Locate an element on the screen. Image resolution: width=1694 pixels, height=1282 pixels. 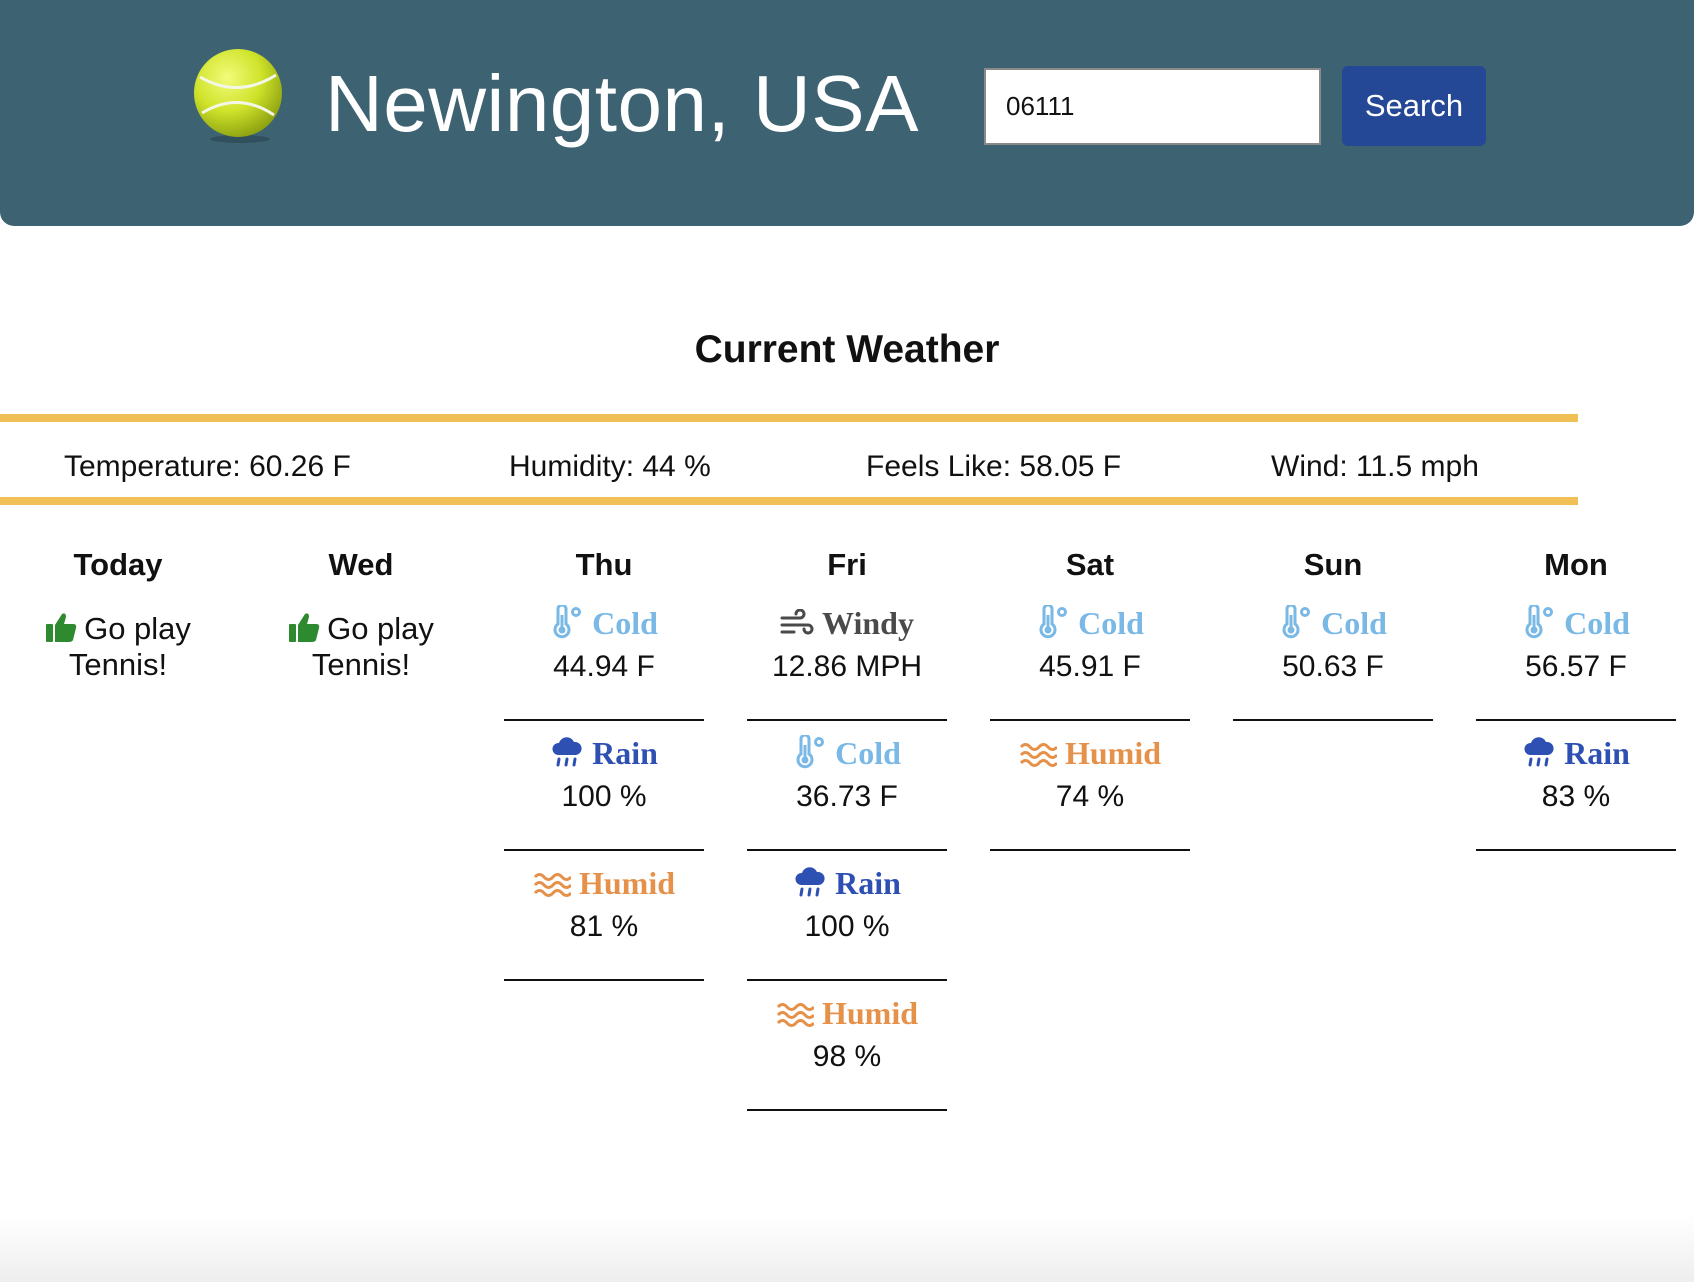
page-bottom is located at coordinates (847, 1248).